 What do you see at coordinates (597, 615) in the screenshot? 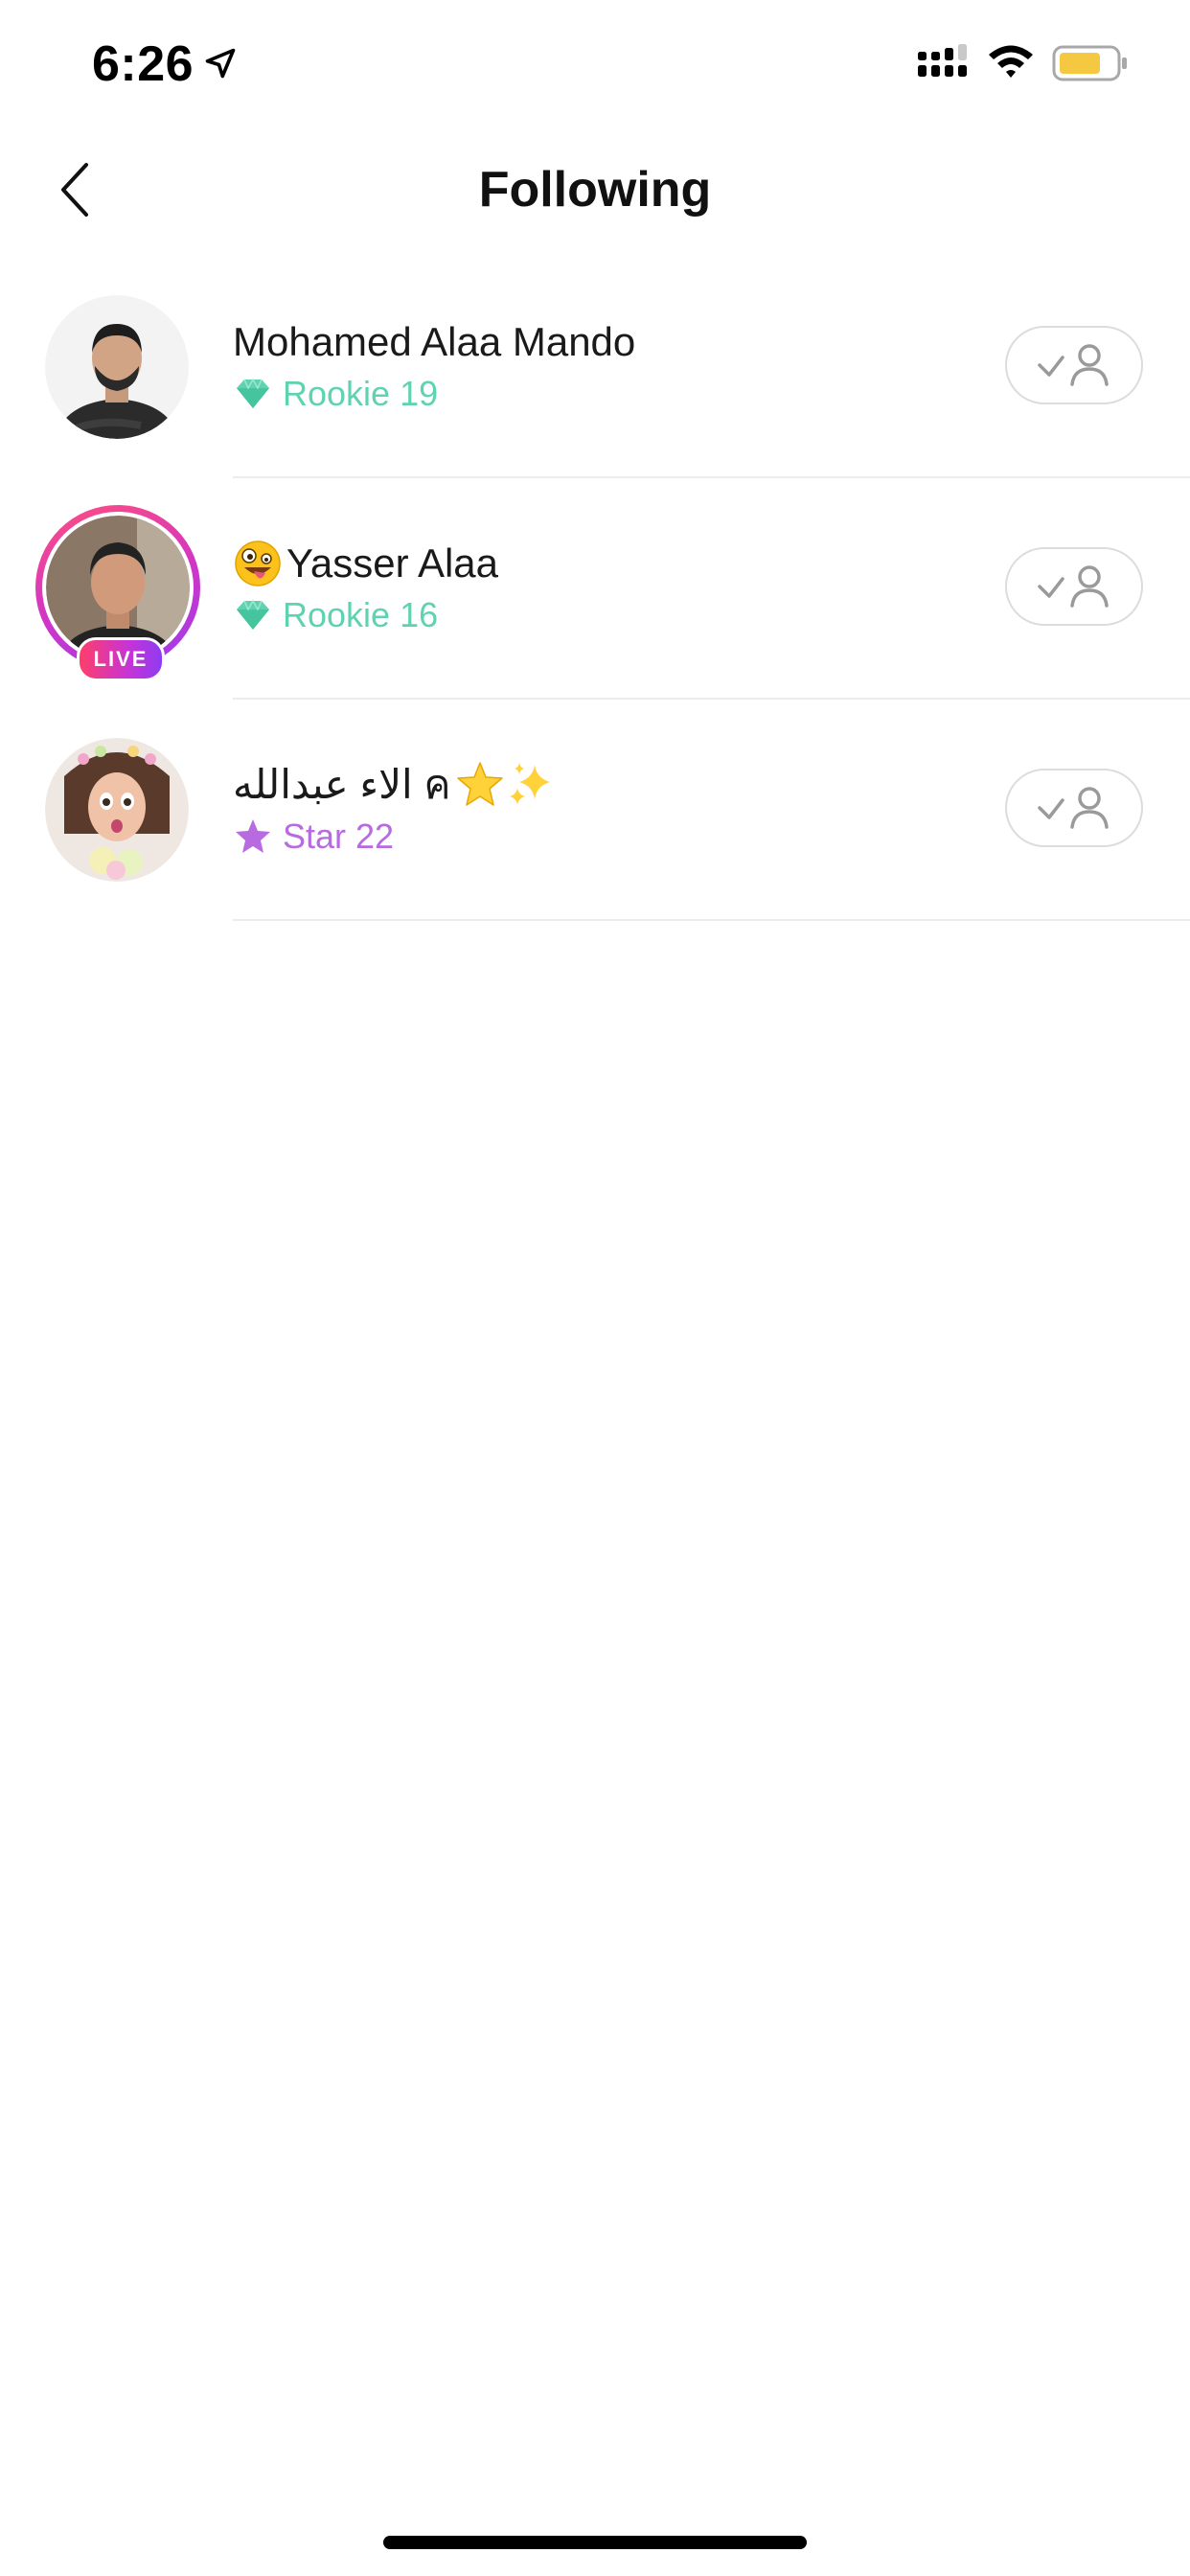
I see `user-level: Rookie 16` at bounding box center [597, 615].